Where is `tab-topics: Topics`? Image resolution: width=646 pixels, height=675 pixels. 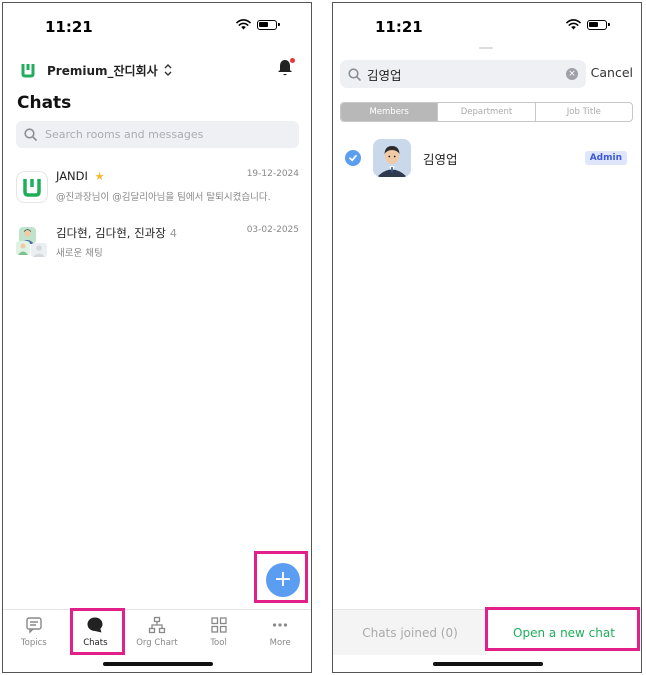 tab-topics: Topics is located at coordinates (34, 632).